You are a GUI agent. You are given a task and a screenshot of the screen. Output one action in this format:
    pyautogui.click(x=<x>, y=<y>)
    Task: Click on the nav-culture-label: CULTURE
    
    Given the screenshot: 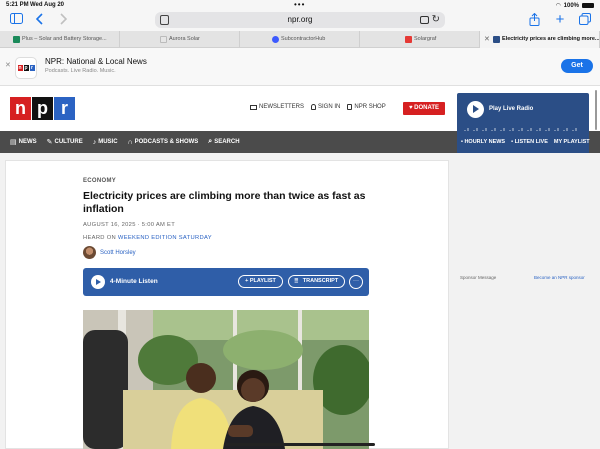 What is the action you would take?
    pyautogui.click(x=68, y=142)
    